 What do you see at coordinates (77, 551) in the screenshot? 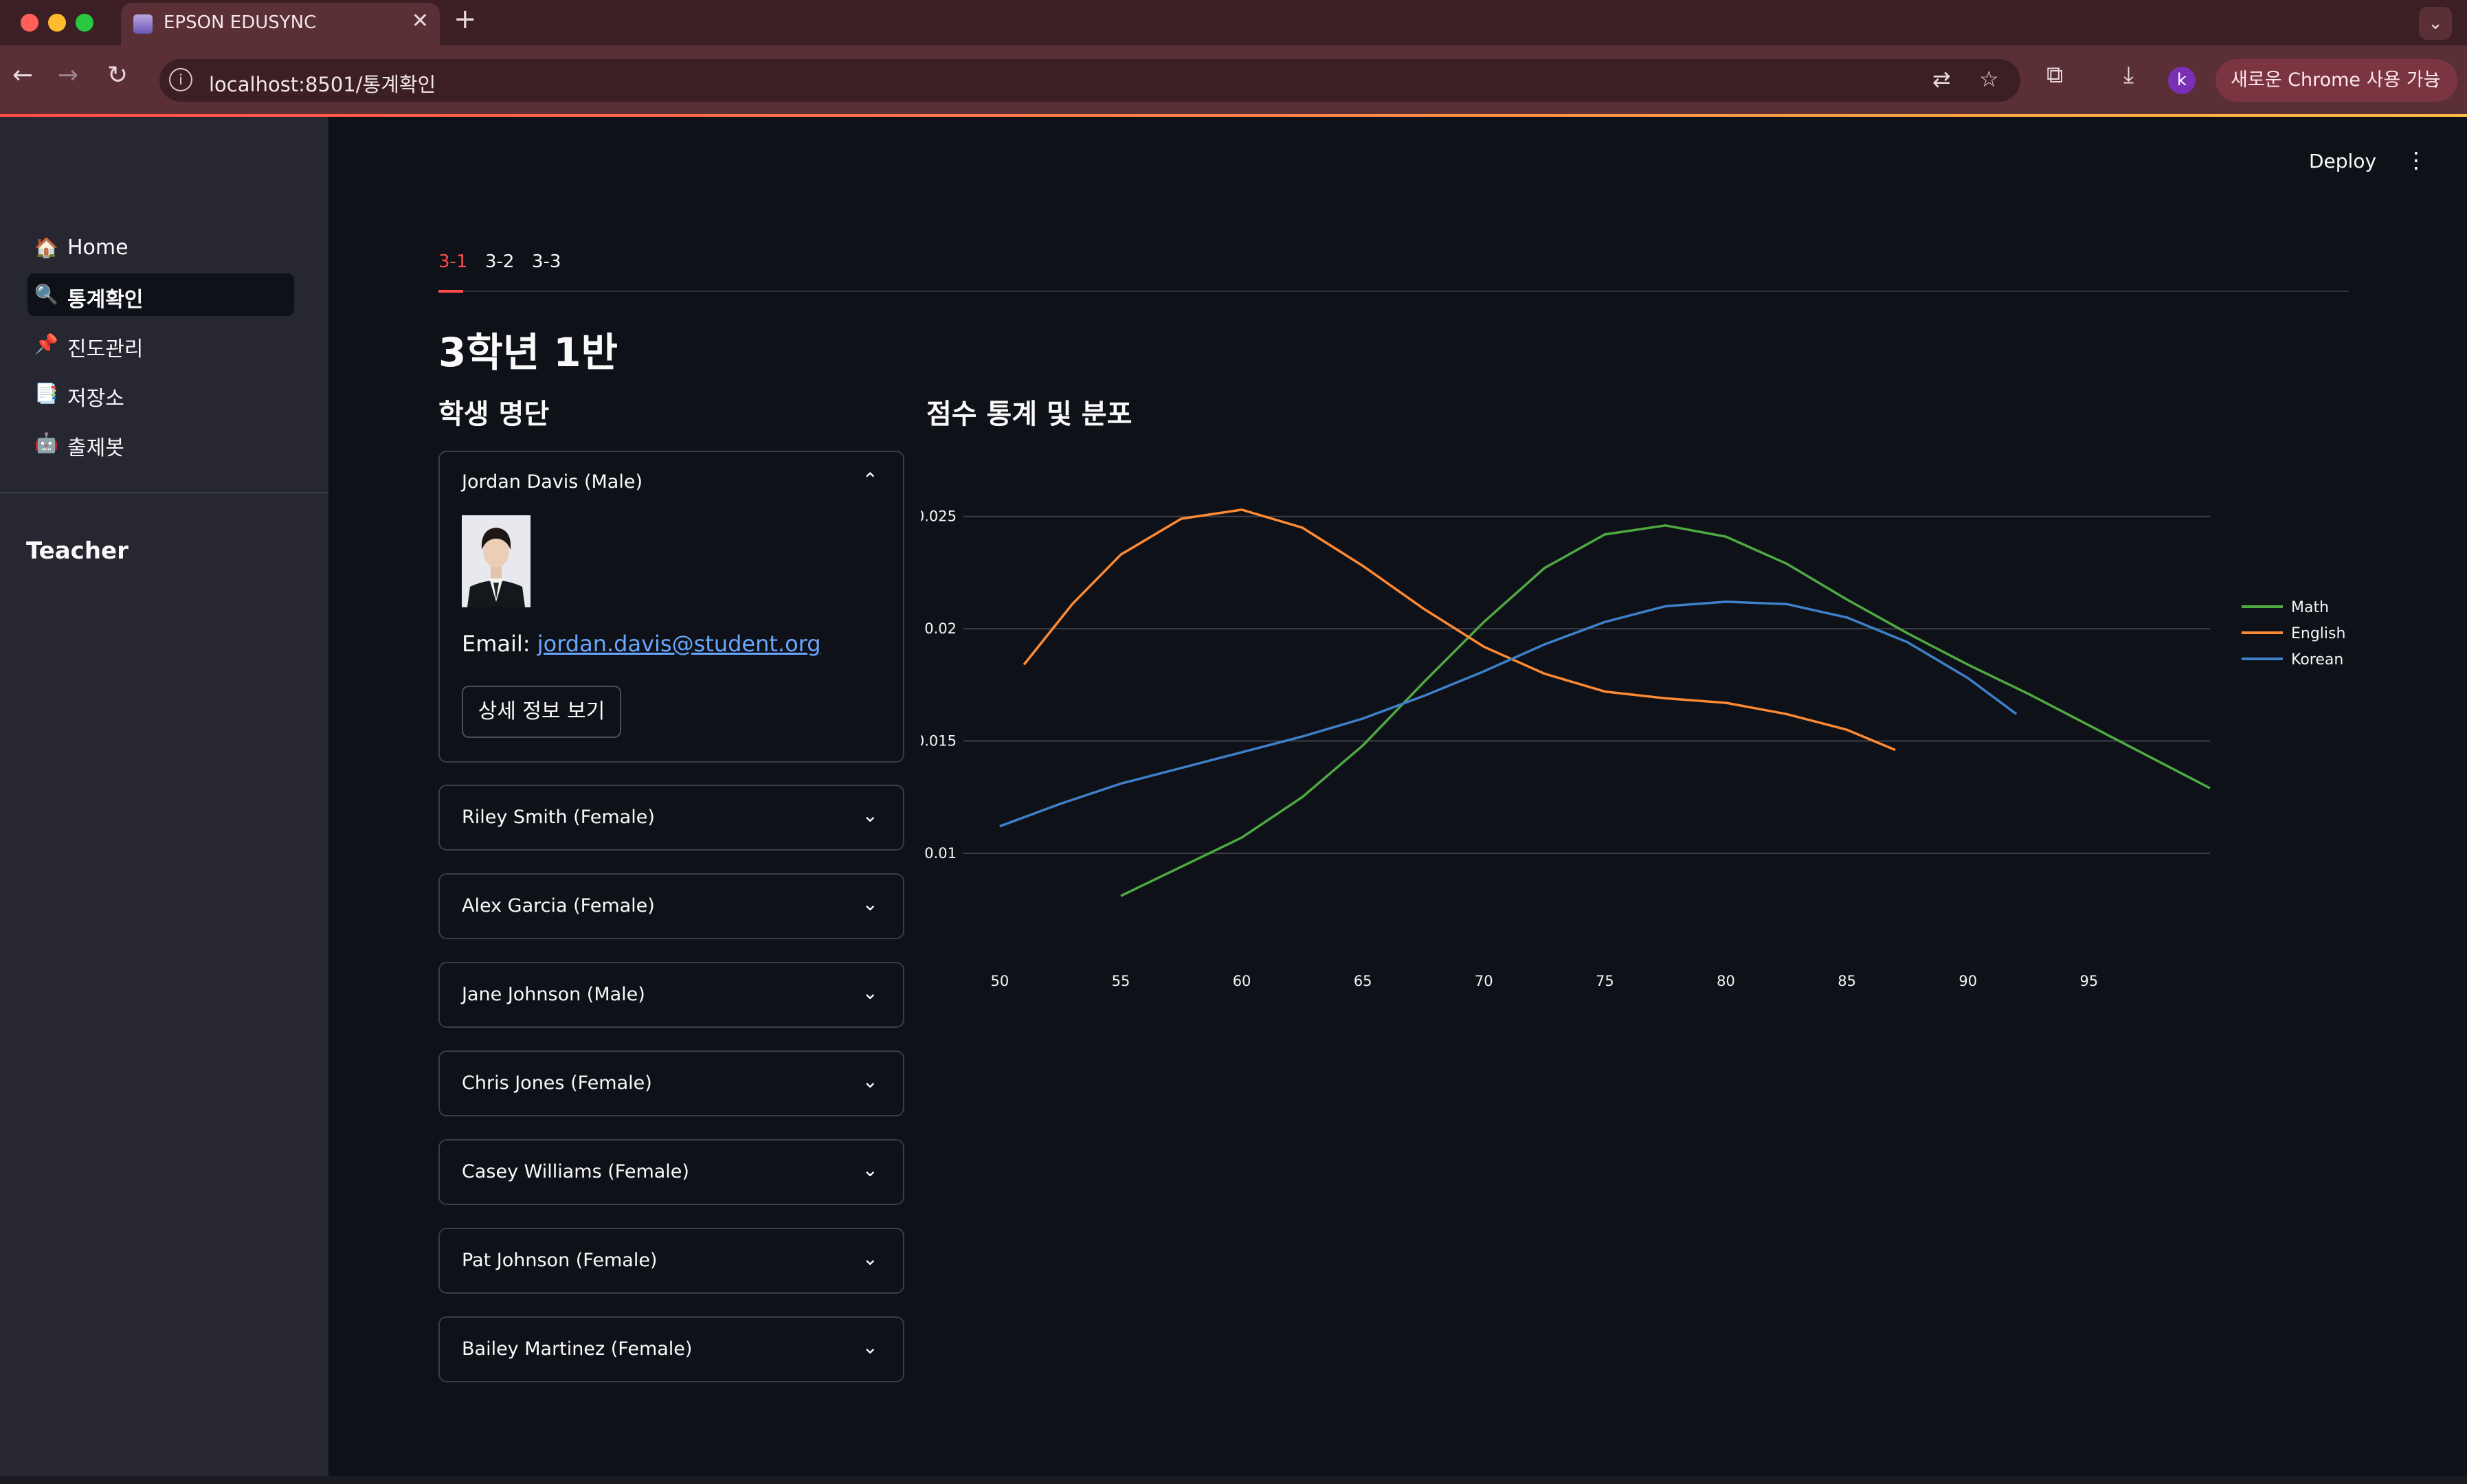
I see `sidebar-user-role: Teacher` at bounding box center [77, 551].